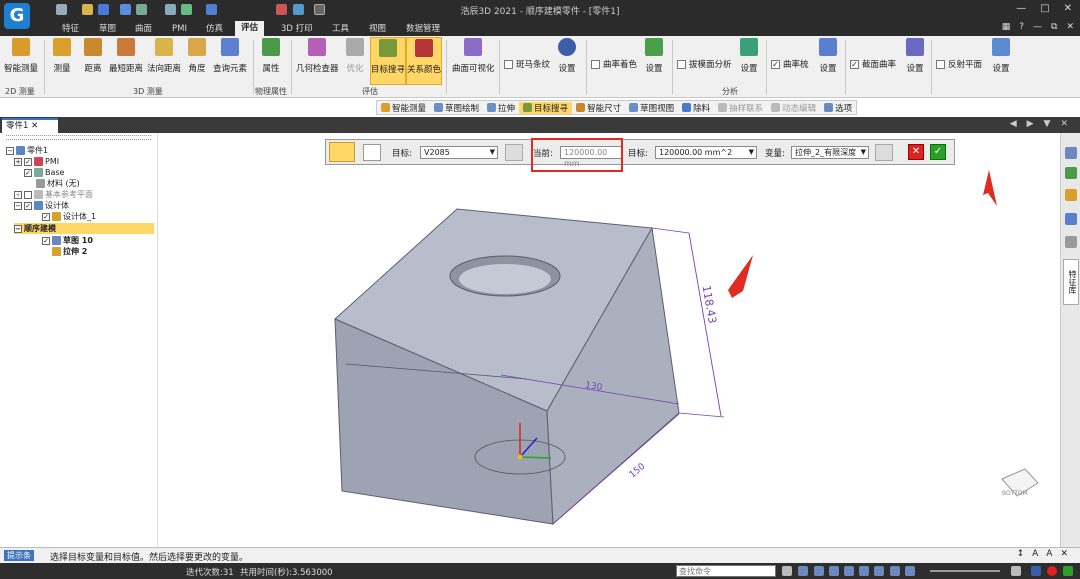 Image resolution: width=1080 pixels, height=579 pixels. Describe the element at coordinates (1071, 173) in the screenshot. I see `layers-icon` at that location.